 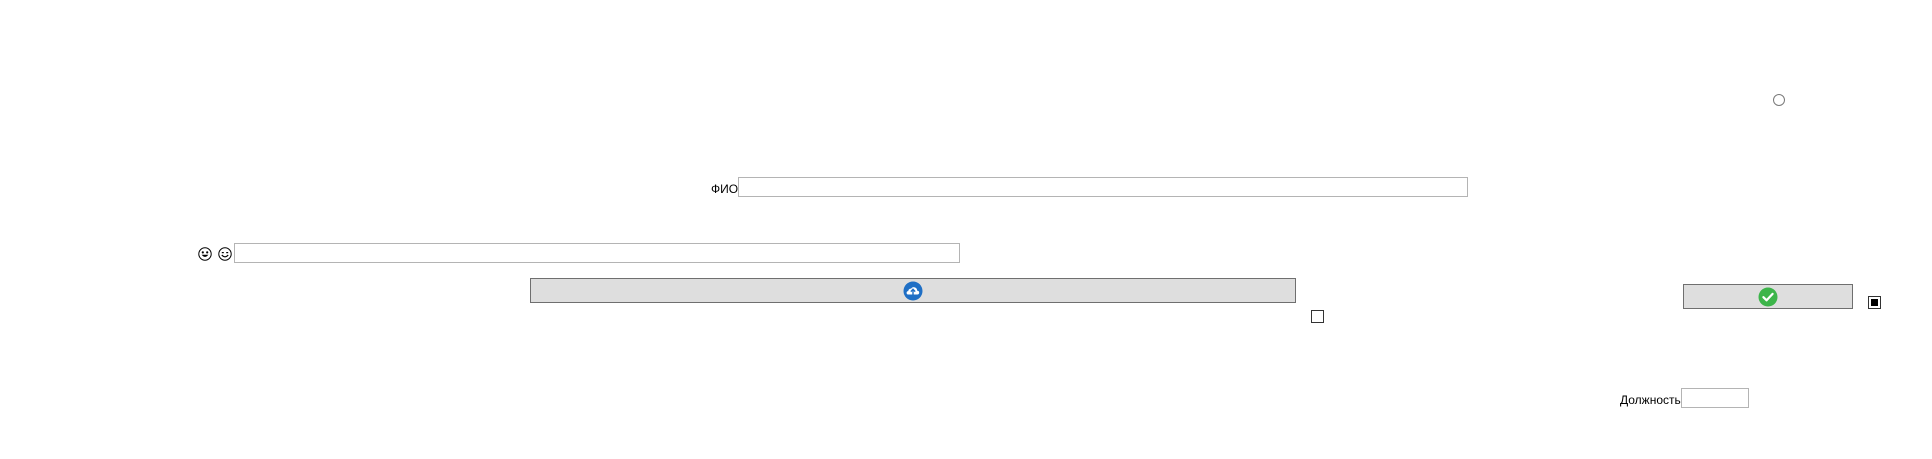 I want to click on fio-label: ФИО, so click(x=725, y=189).